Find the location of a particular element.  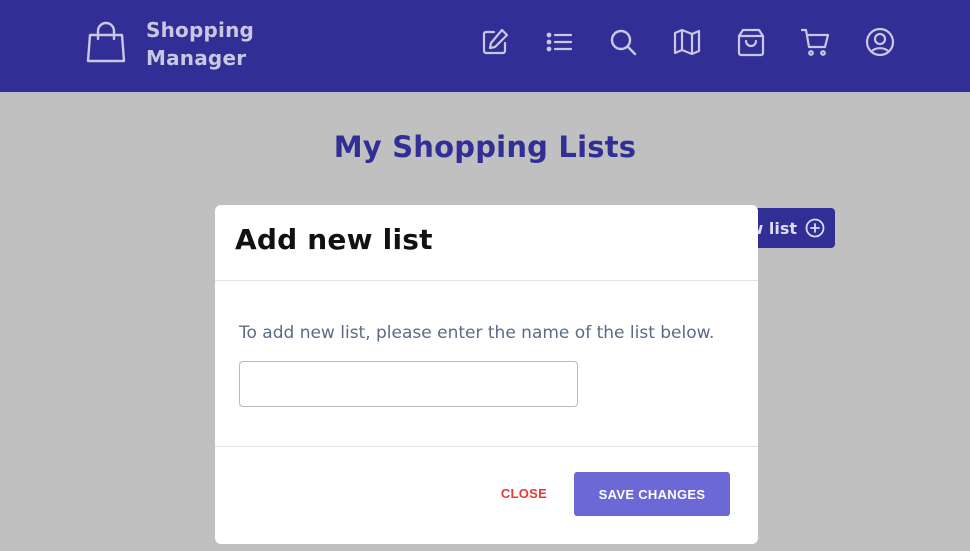

edit-icon is located at coordinates (495, 42).